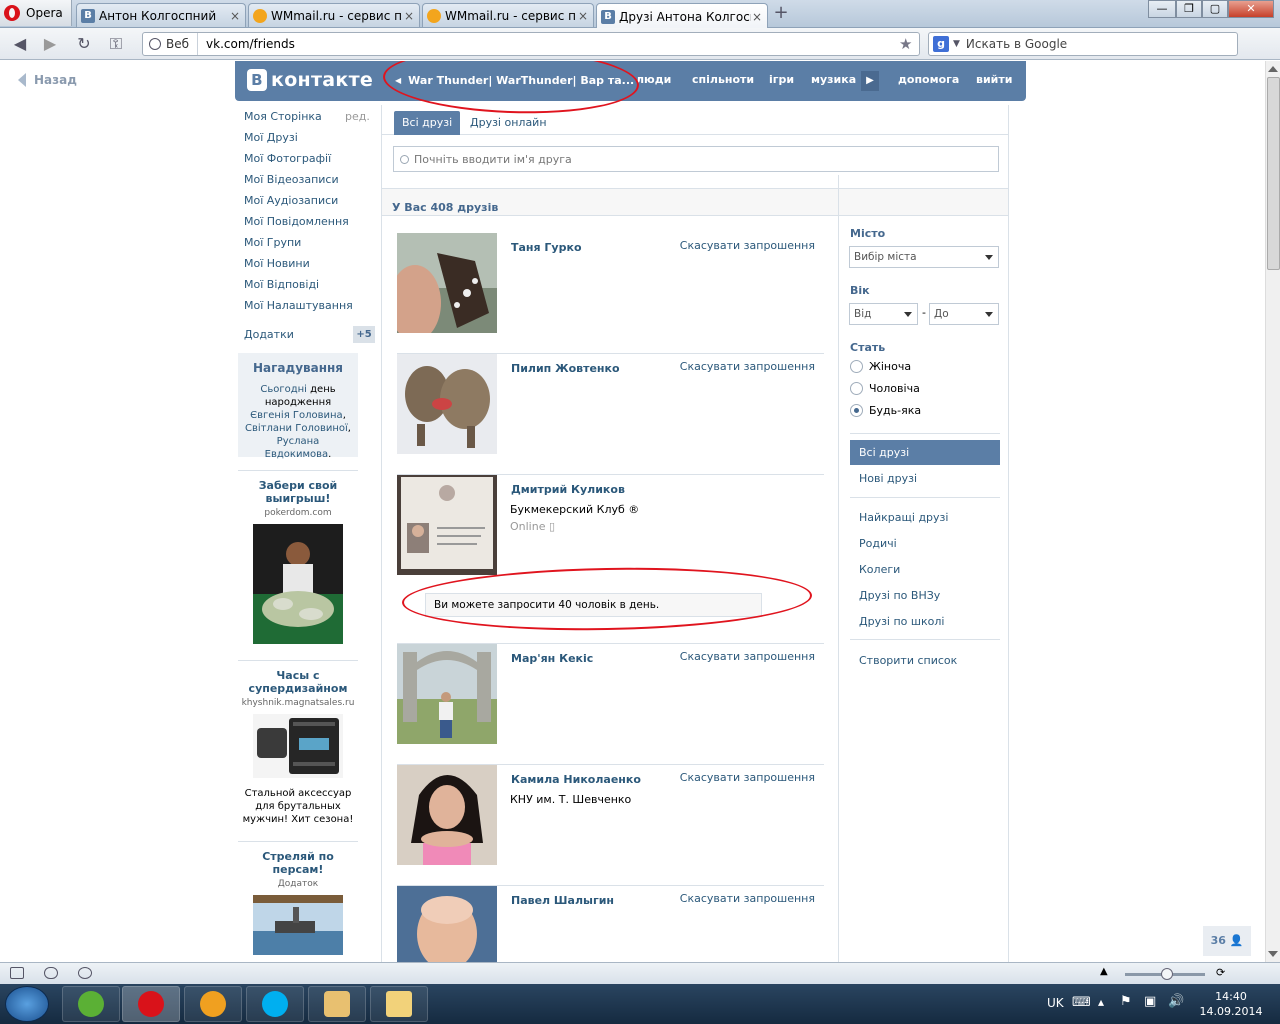  I want to click on filter-colleagues: Колеги, so click(925, 569).